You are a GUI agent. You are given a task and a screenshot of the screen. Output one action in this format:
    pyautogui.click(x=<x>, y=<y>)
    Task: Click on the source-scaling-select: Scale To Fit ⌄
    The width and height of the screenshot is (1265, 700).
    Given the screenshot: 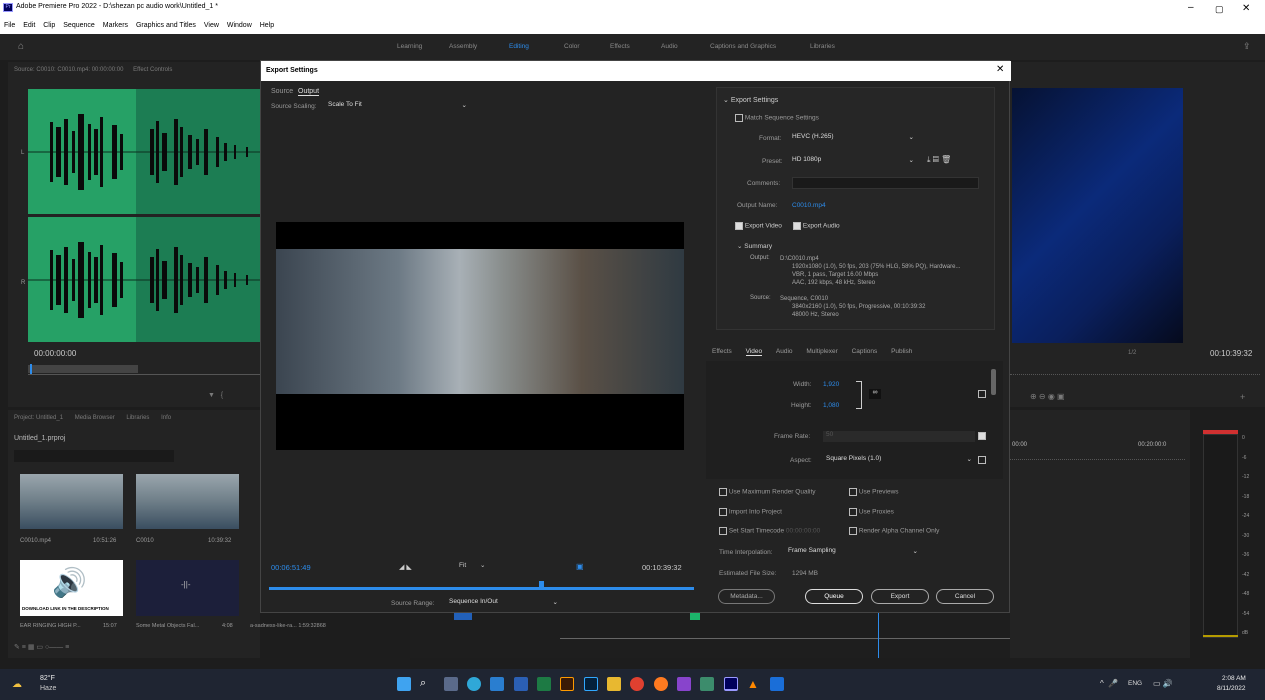 What is the action you would take?
    pyautogui.click(x=397, y=106)
    